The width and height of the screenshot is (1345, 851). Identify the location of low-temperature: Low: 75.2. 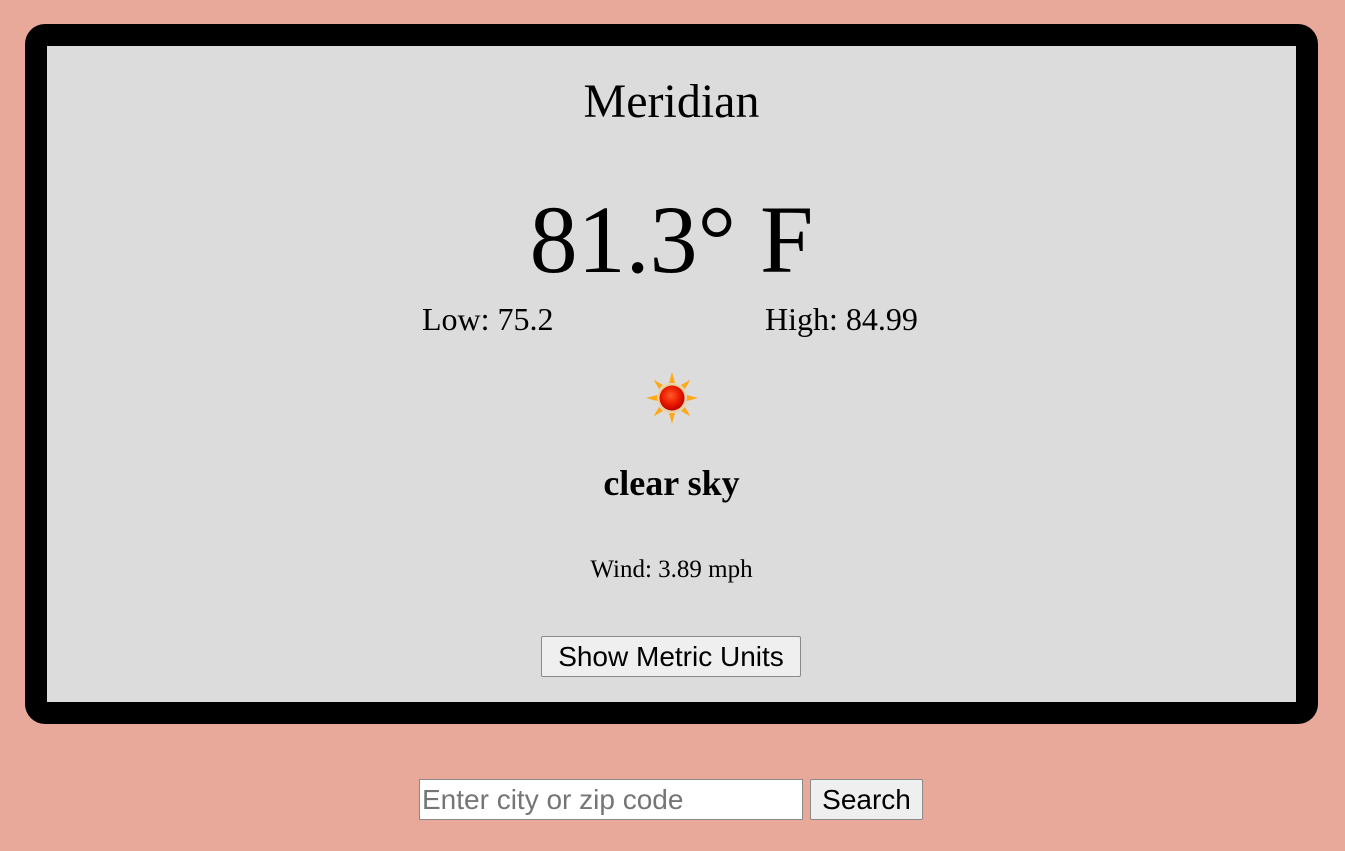
(488, 319).